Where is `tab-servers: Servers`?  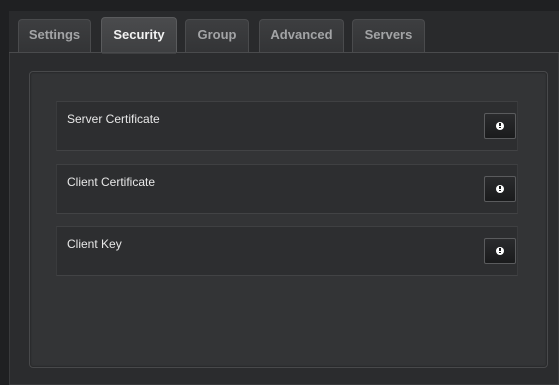
tab-servers: Servers is located at coordinates (388, 36).